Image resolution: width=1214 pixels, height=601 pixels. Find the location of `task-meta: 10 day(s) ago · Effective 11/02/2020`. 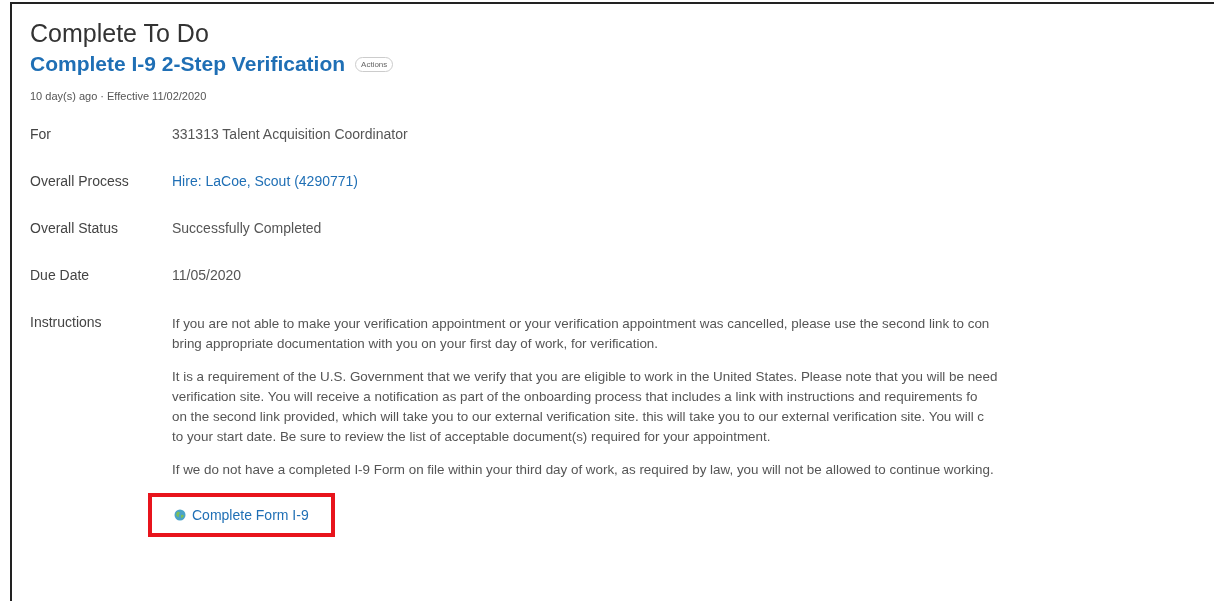

task-meta: 10 day(s) ago · Effective 11/02/2020 is located at coordinates (119, 96).